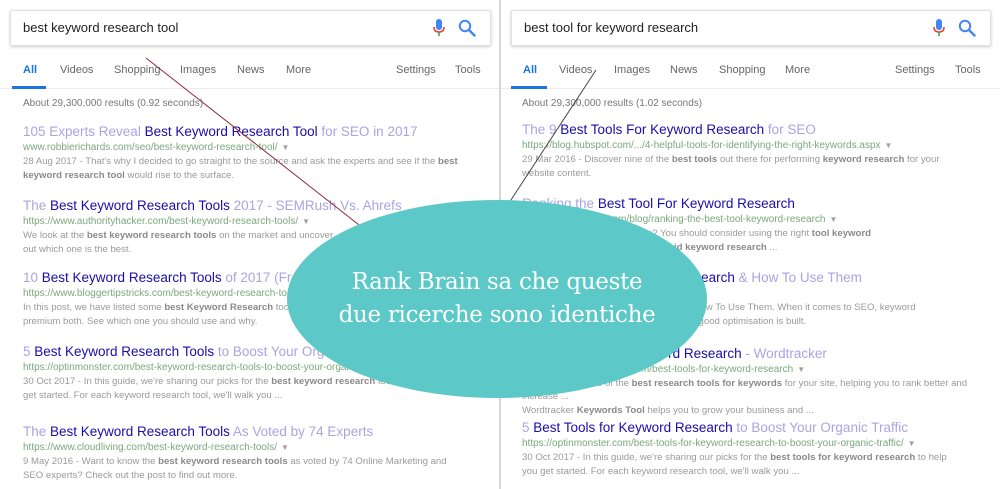 The width and height of the screenshot is (1000, 489). Describe the element at coordinates (751, 28) in the screenshot. I see `search-box: best tool for keyword research` at that location.